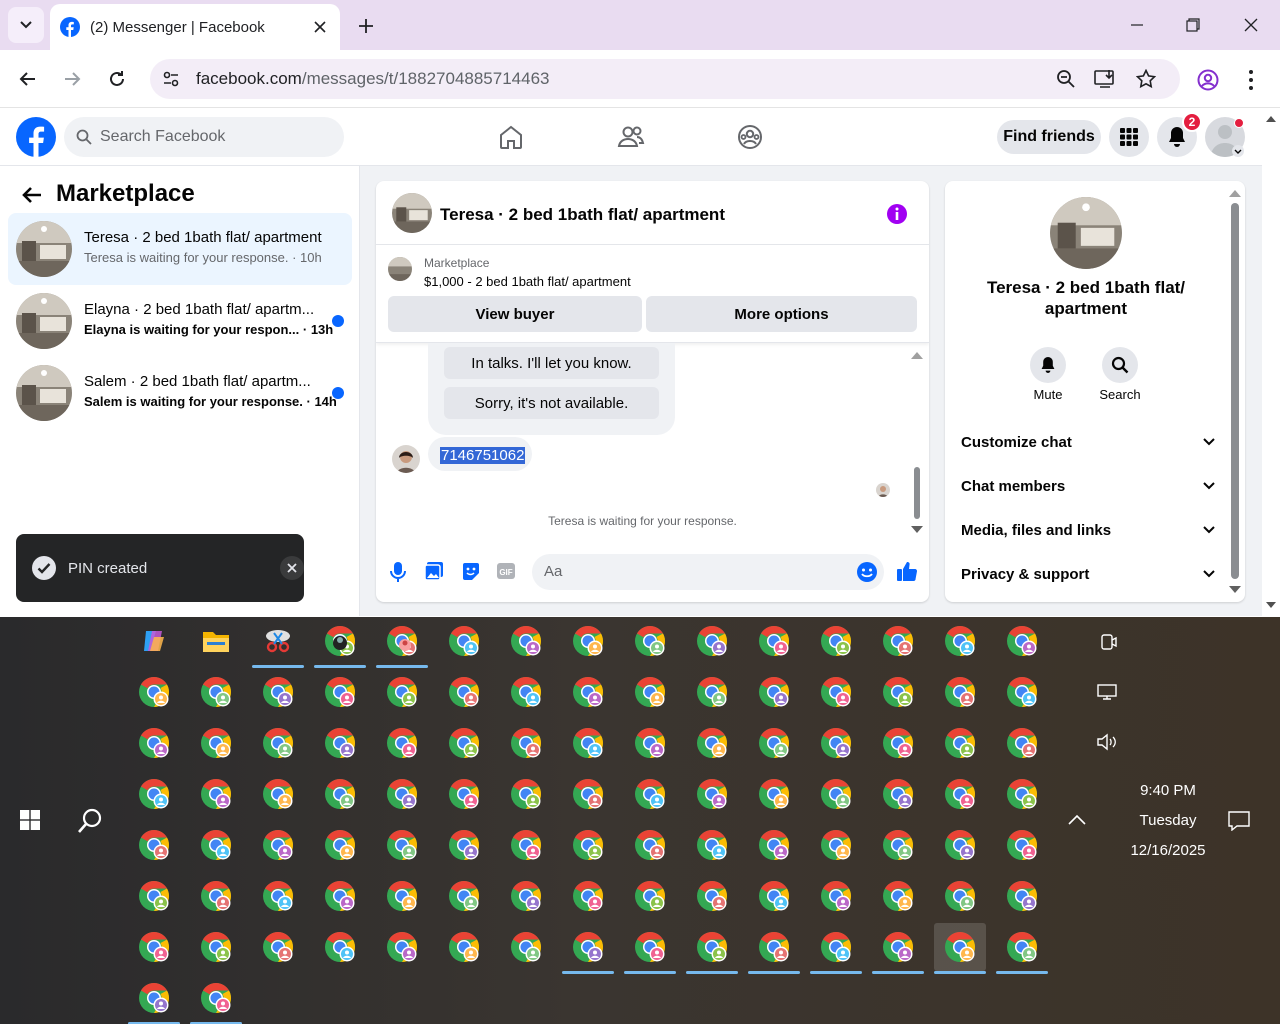 The image size is (1280, 1024). I want to click on scroll-down-icon, so click(917, 530).